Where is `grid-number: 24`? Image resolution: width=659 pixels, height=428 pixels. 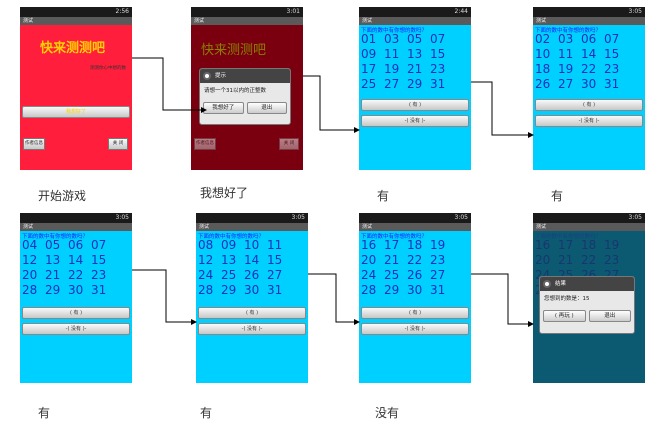 grid-number: 24 is located at coordinates (206, 275).